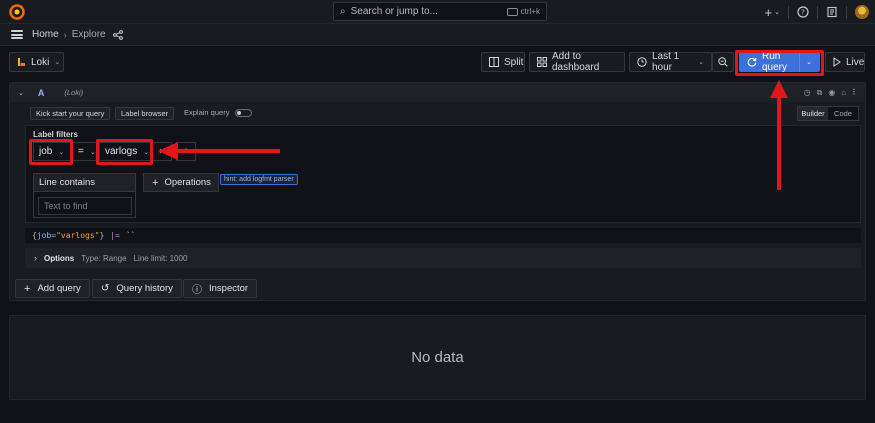  I want to click on editor-mode-switch: Builder Code, so click(828, 113).